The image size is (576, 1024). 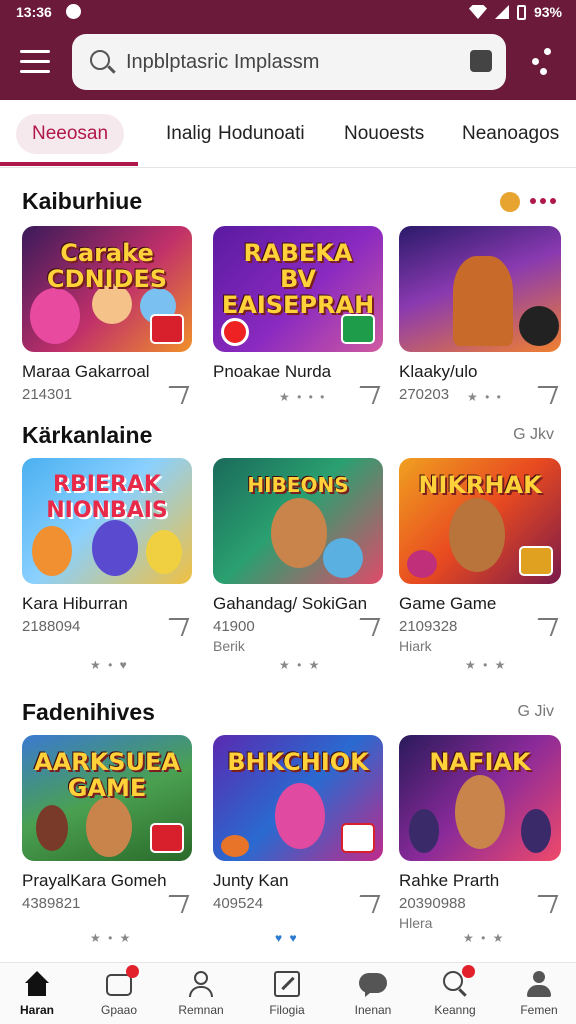 I want to click on thumbnail-text: HIBEONS, so click(x=298, y=485).